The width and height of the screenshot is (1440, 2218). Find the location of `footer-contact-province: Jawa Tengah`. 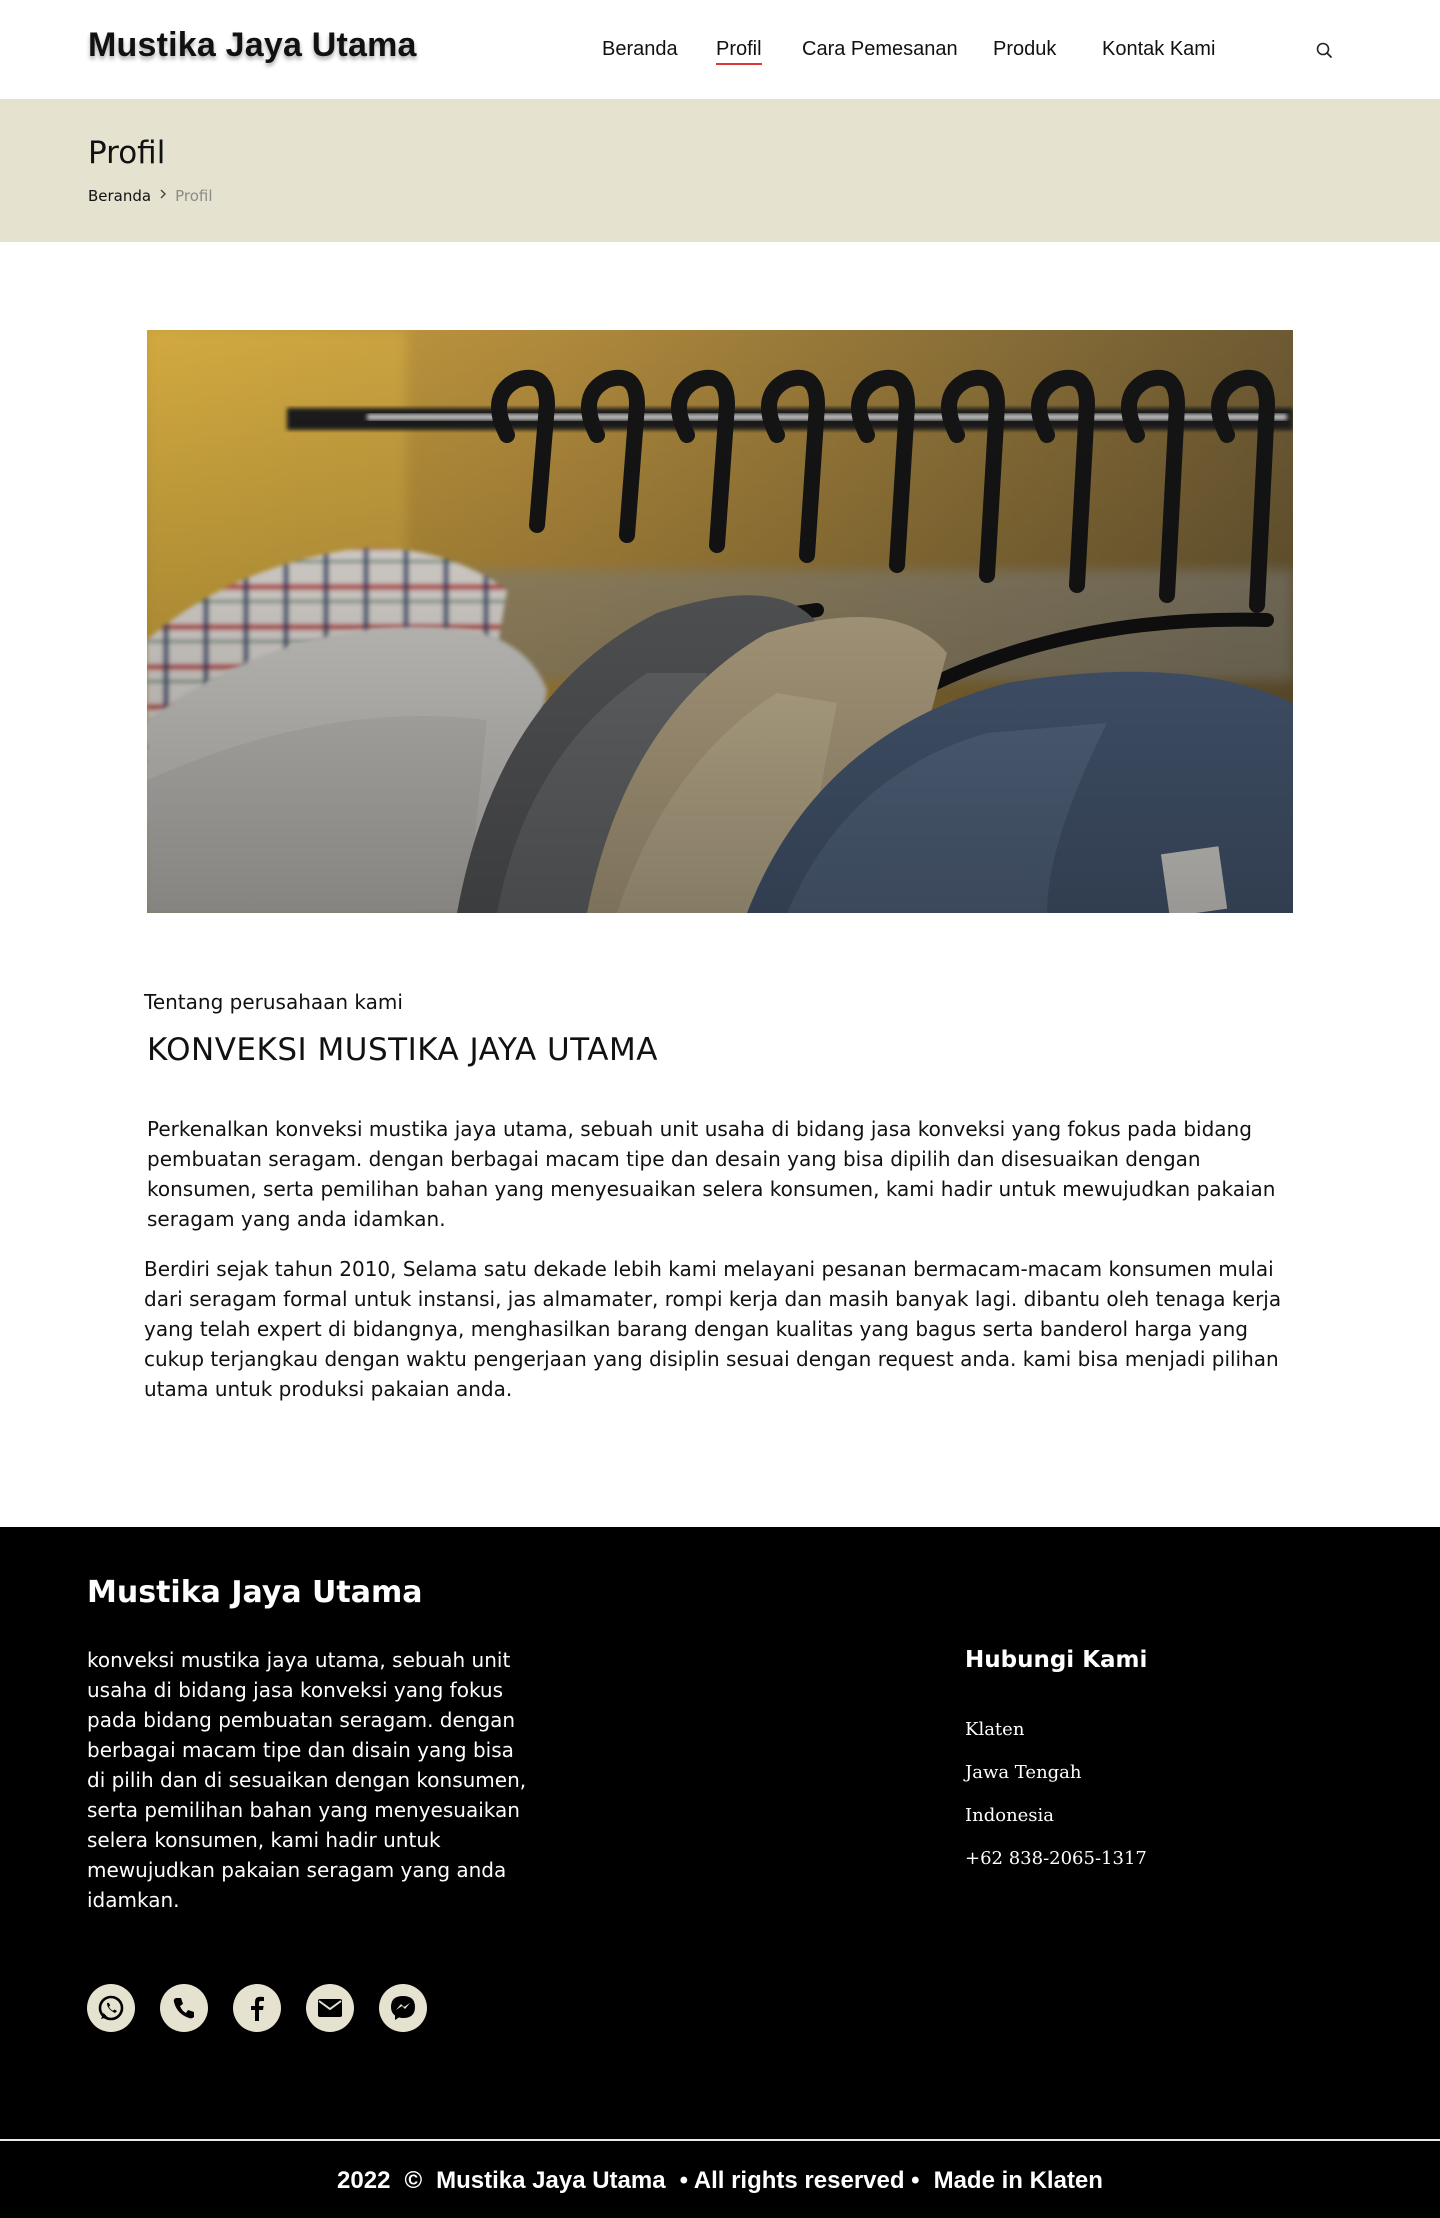

footer-contact-province: Jawa Tengah is located at coordinates (1023, 1772).